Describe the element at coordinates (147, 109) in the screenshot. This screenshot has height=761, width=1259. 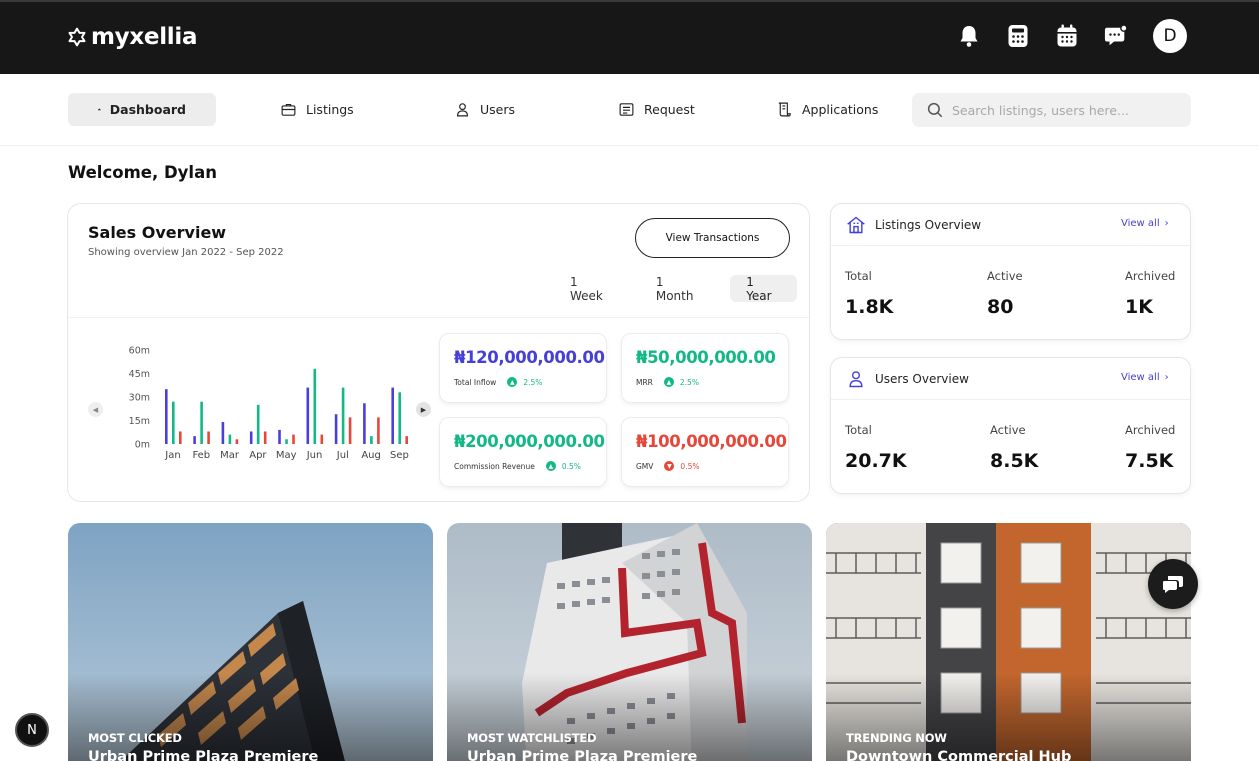
I see `nav-item-label: Dashboard` at that location.